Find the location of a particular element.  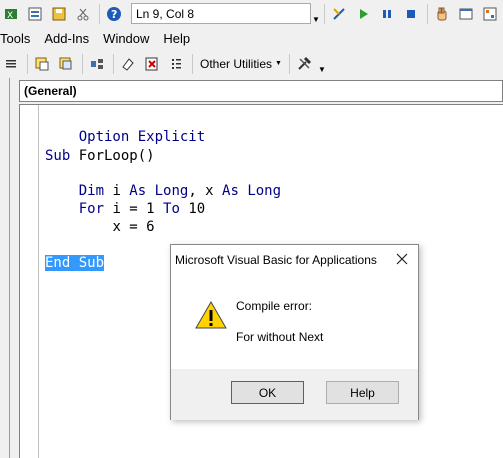

editor-margin is located at coordinates (29, 281).